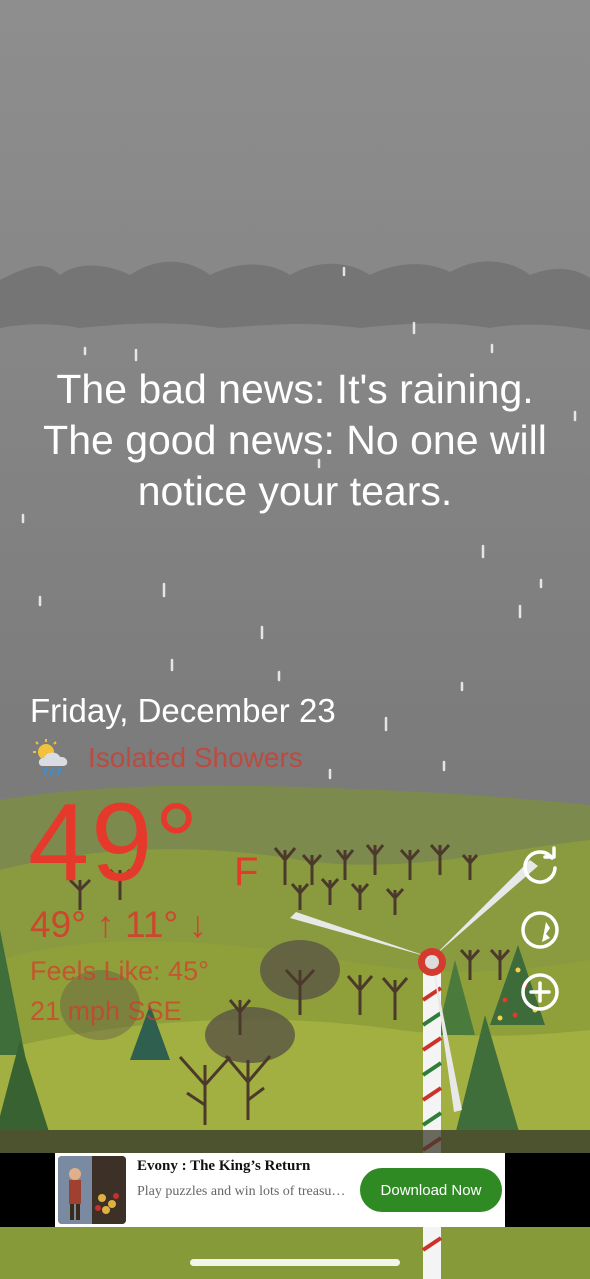 This screenshot has height=1279, width=590. I want to click on wind-speed: 21 mph SSE, so click(106, 1011).